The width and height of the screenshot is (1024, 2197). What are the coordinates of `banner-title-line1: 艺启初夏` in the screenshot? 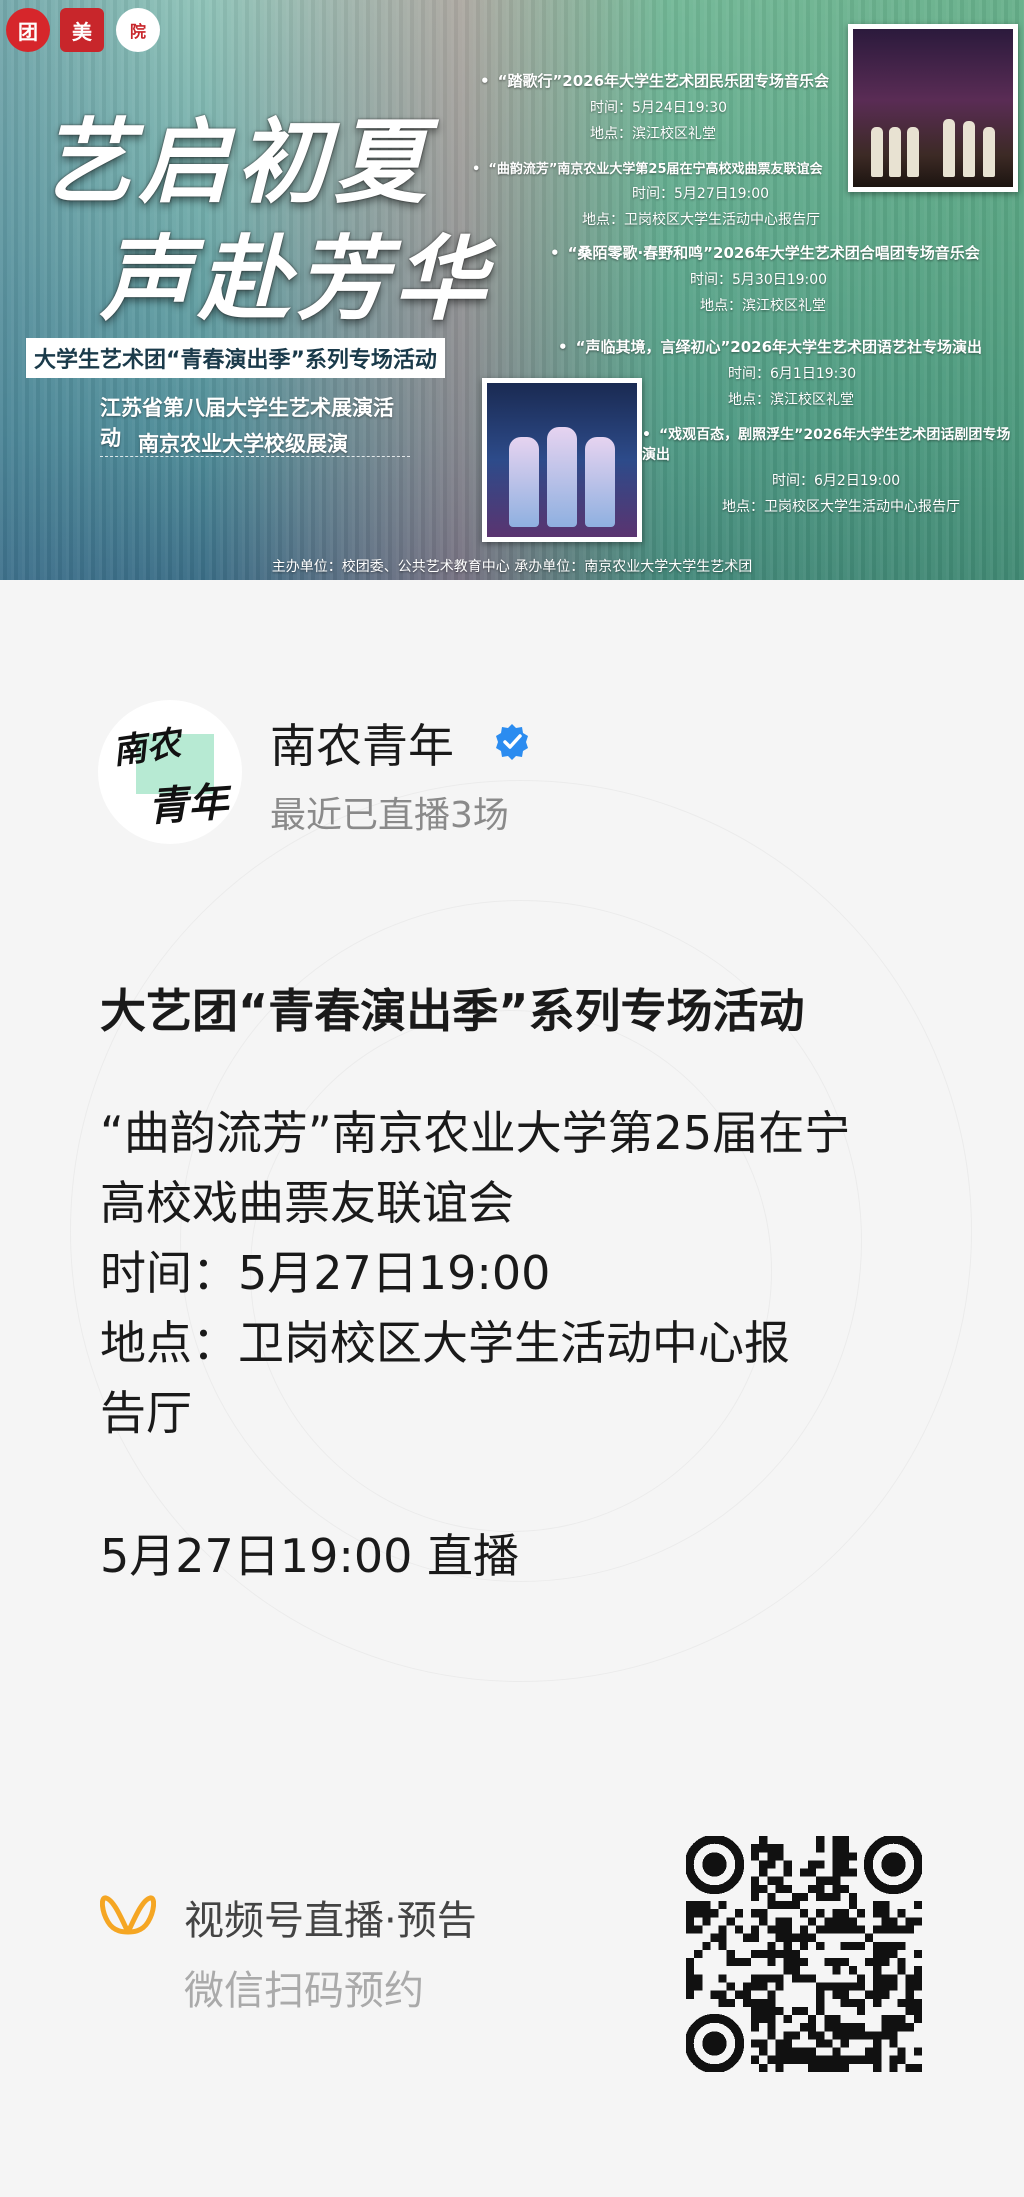 It's located at (236, 162).